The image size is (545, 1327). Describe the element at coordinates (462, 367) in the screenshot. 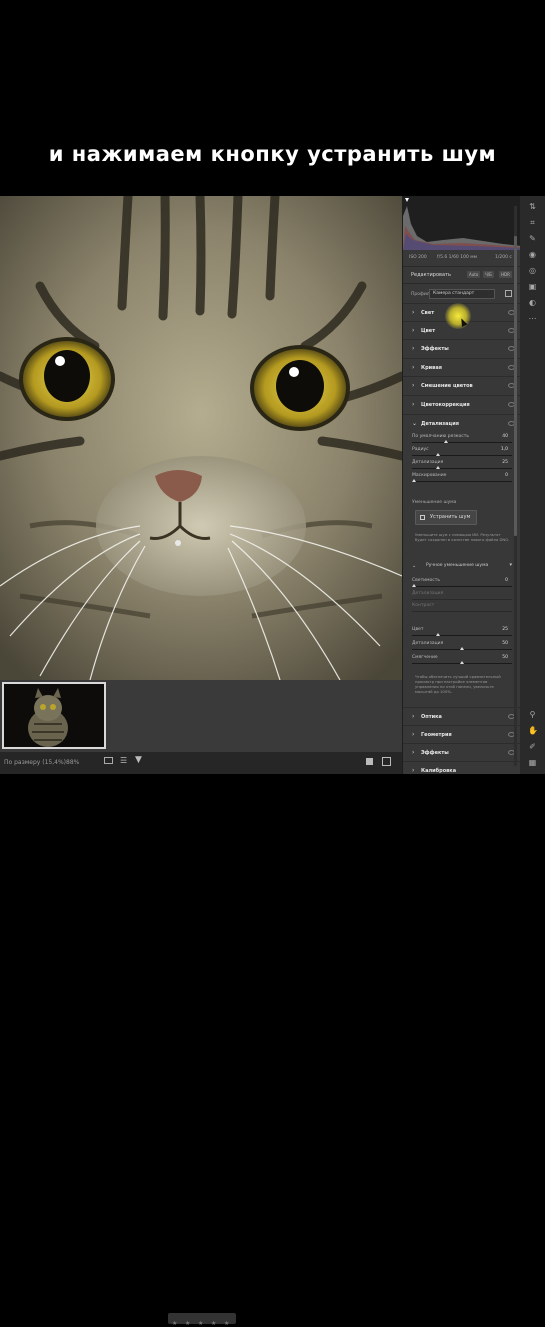

I see `section-curve: › Кривая` at that location.